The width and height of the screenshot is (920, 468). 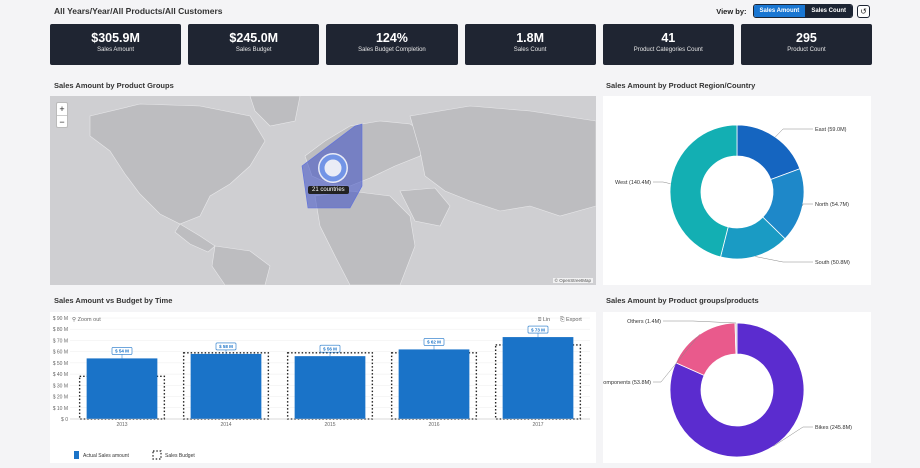 I want to click on slice-label: Bikes (245.8M), so click(x=833, y=428).